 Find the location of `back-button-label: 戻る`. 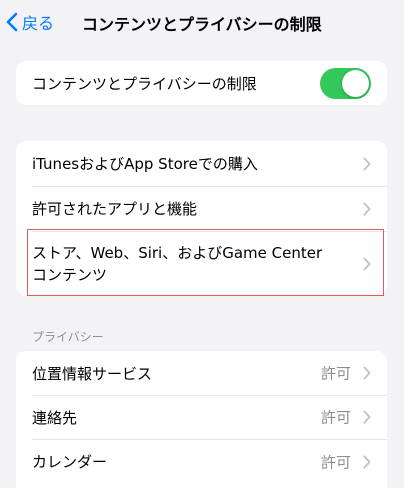

back-button-label: 戻る is located at coordinates (38, 23).